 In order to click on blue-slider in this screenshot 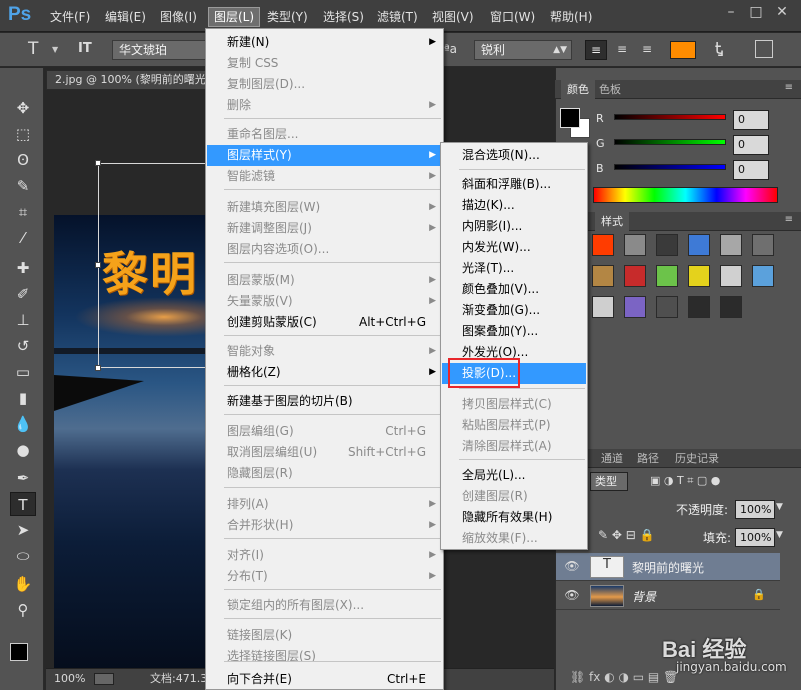, I will do `click(670, 167)`.